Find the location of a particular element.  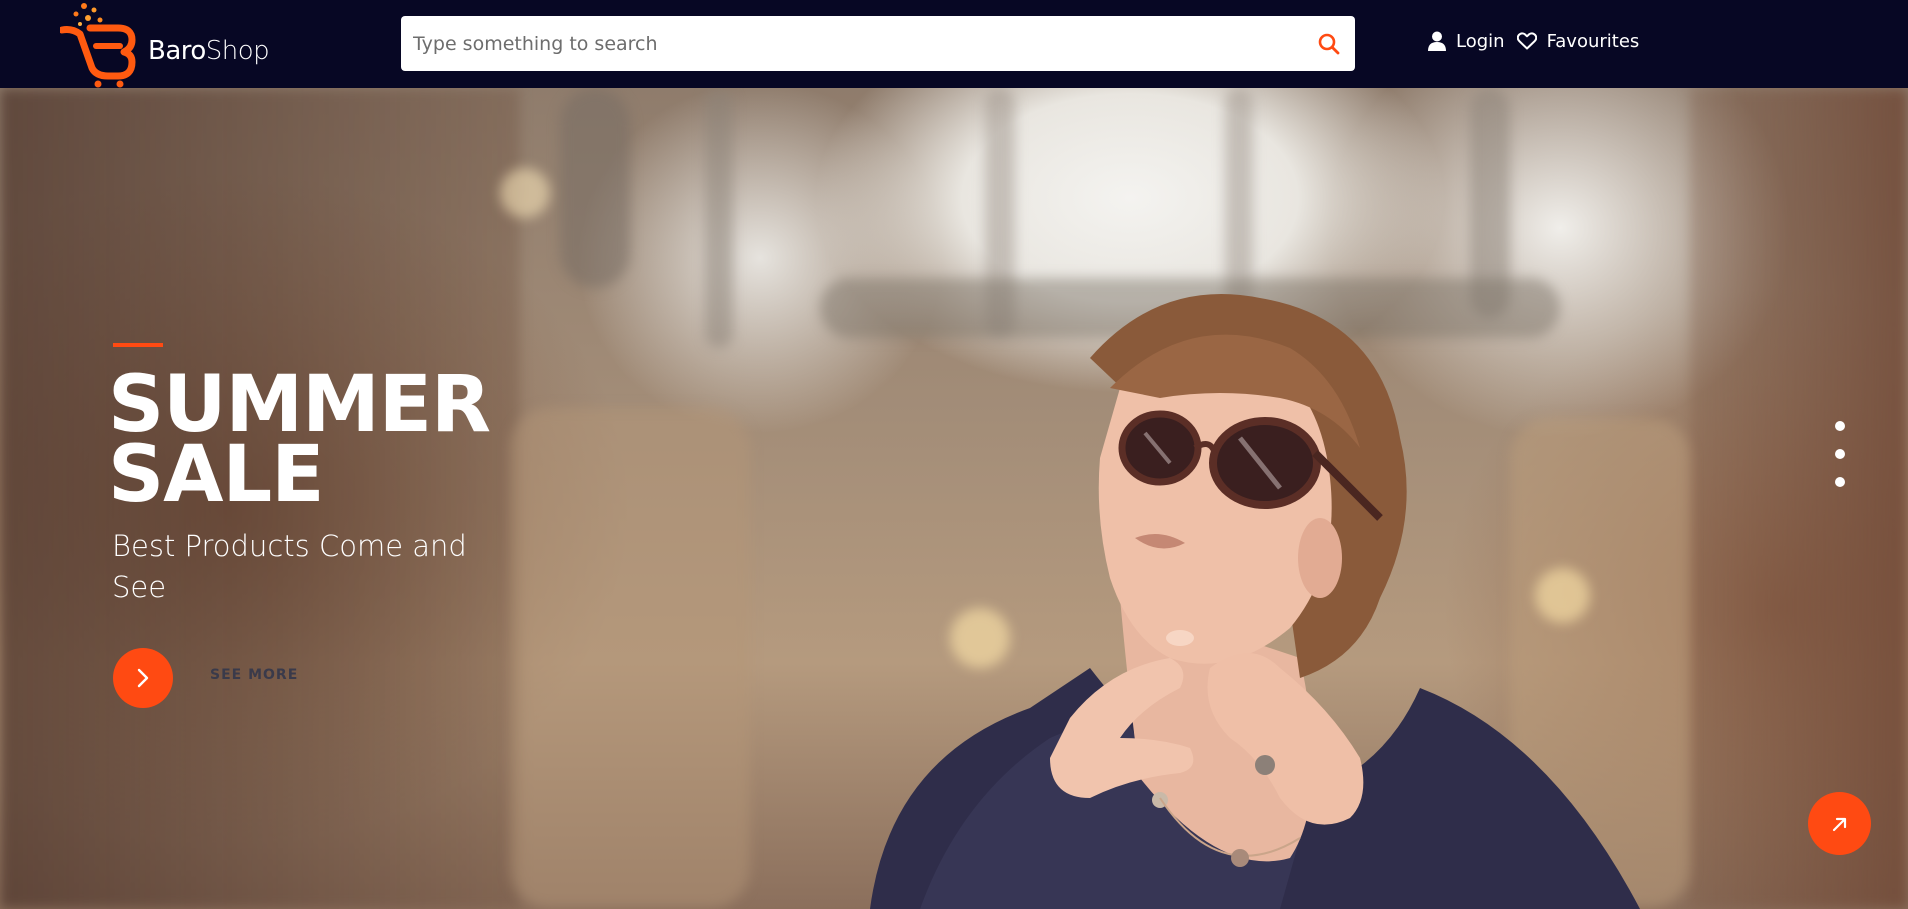

account-nav: Login Favourites is located at coordinates (1533, 41).